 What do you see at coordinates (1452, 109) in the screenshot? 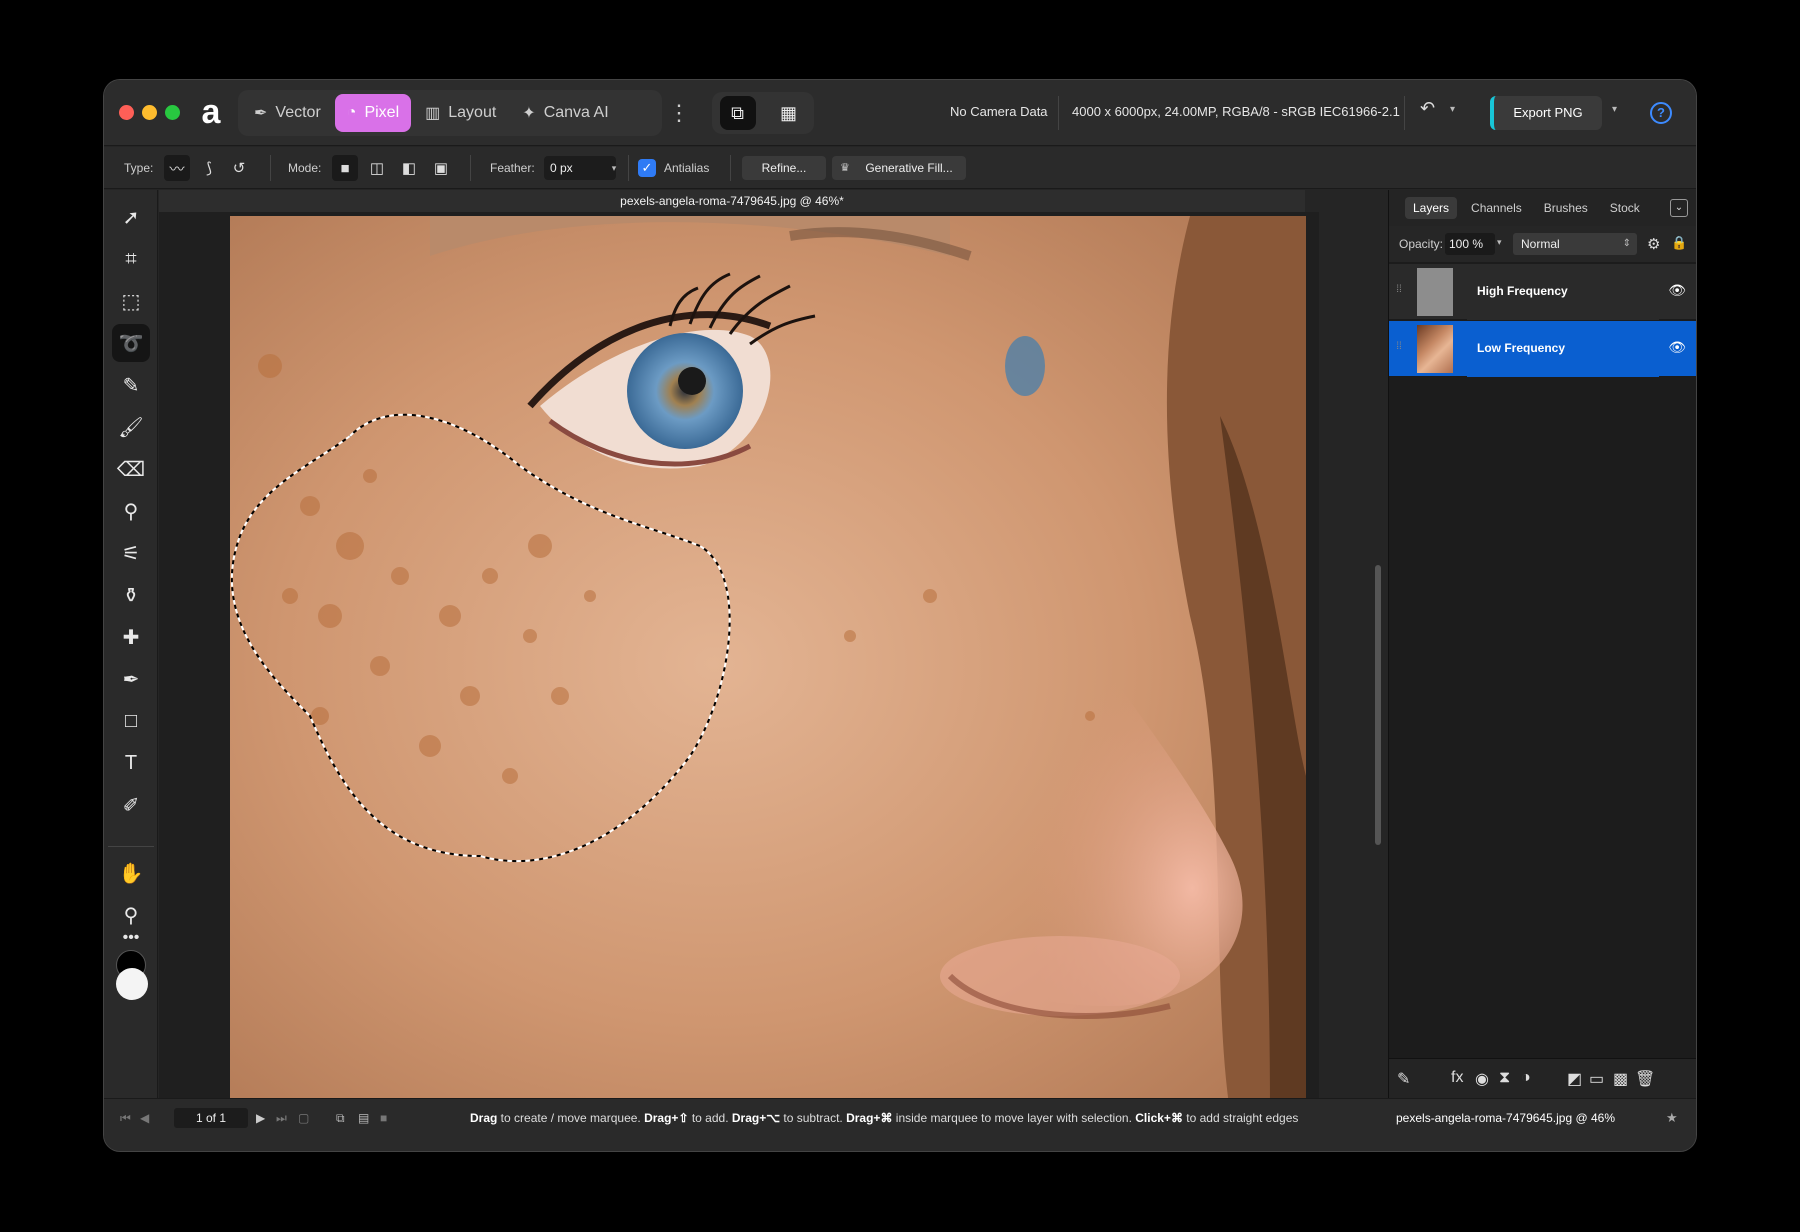
I see `undo-history-chevron-icon: ▾` at bounding box center [1452, 109].